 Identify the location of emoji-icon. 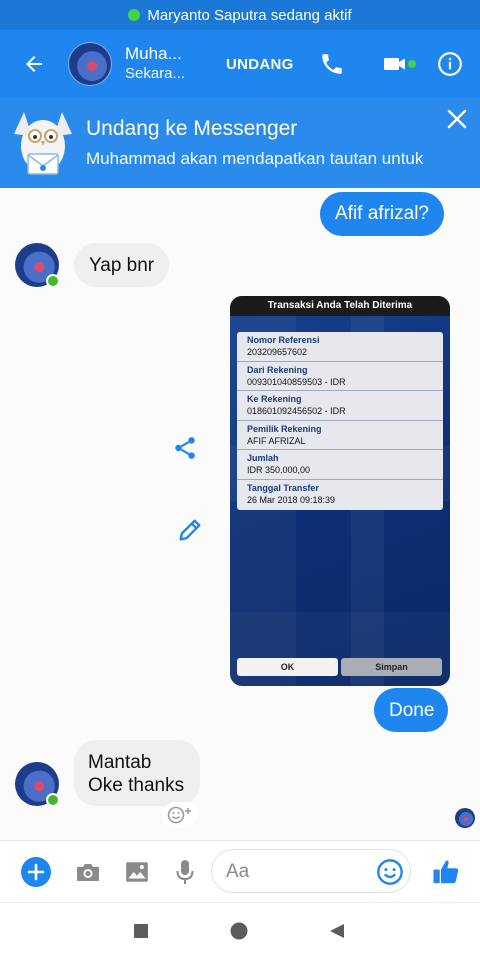
(390, 872).